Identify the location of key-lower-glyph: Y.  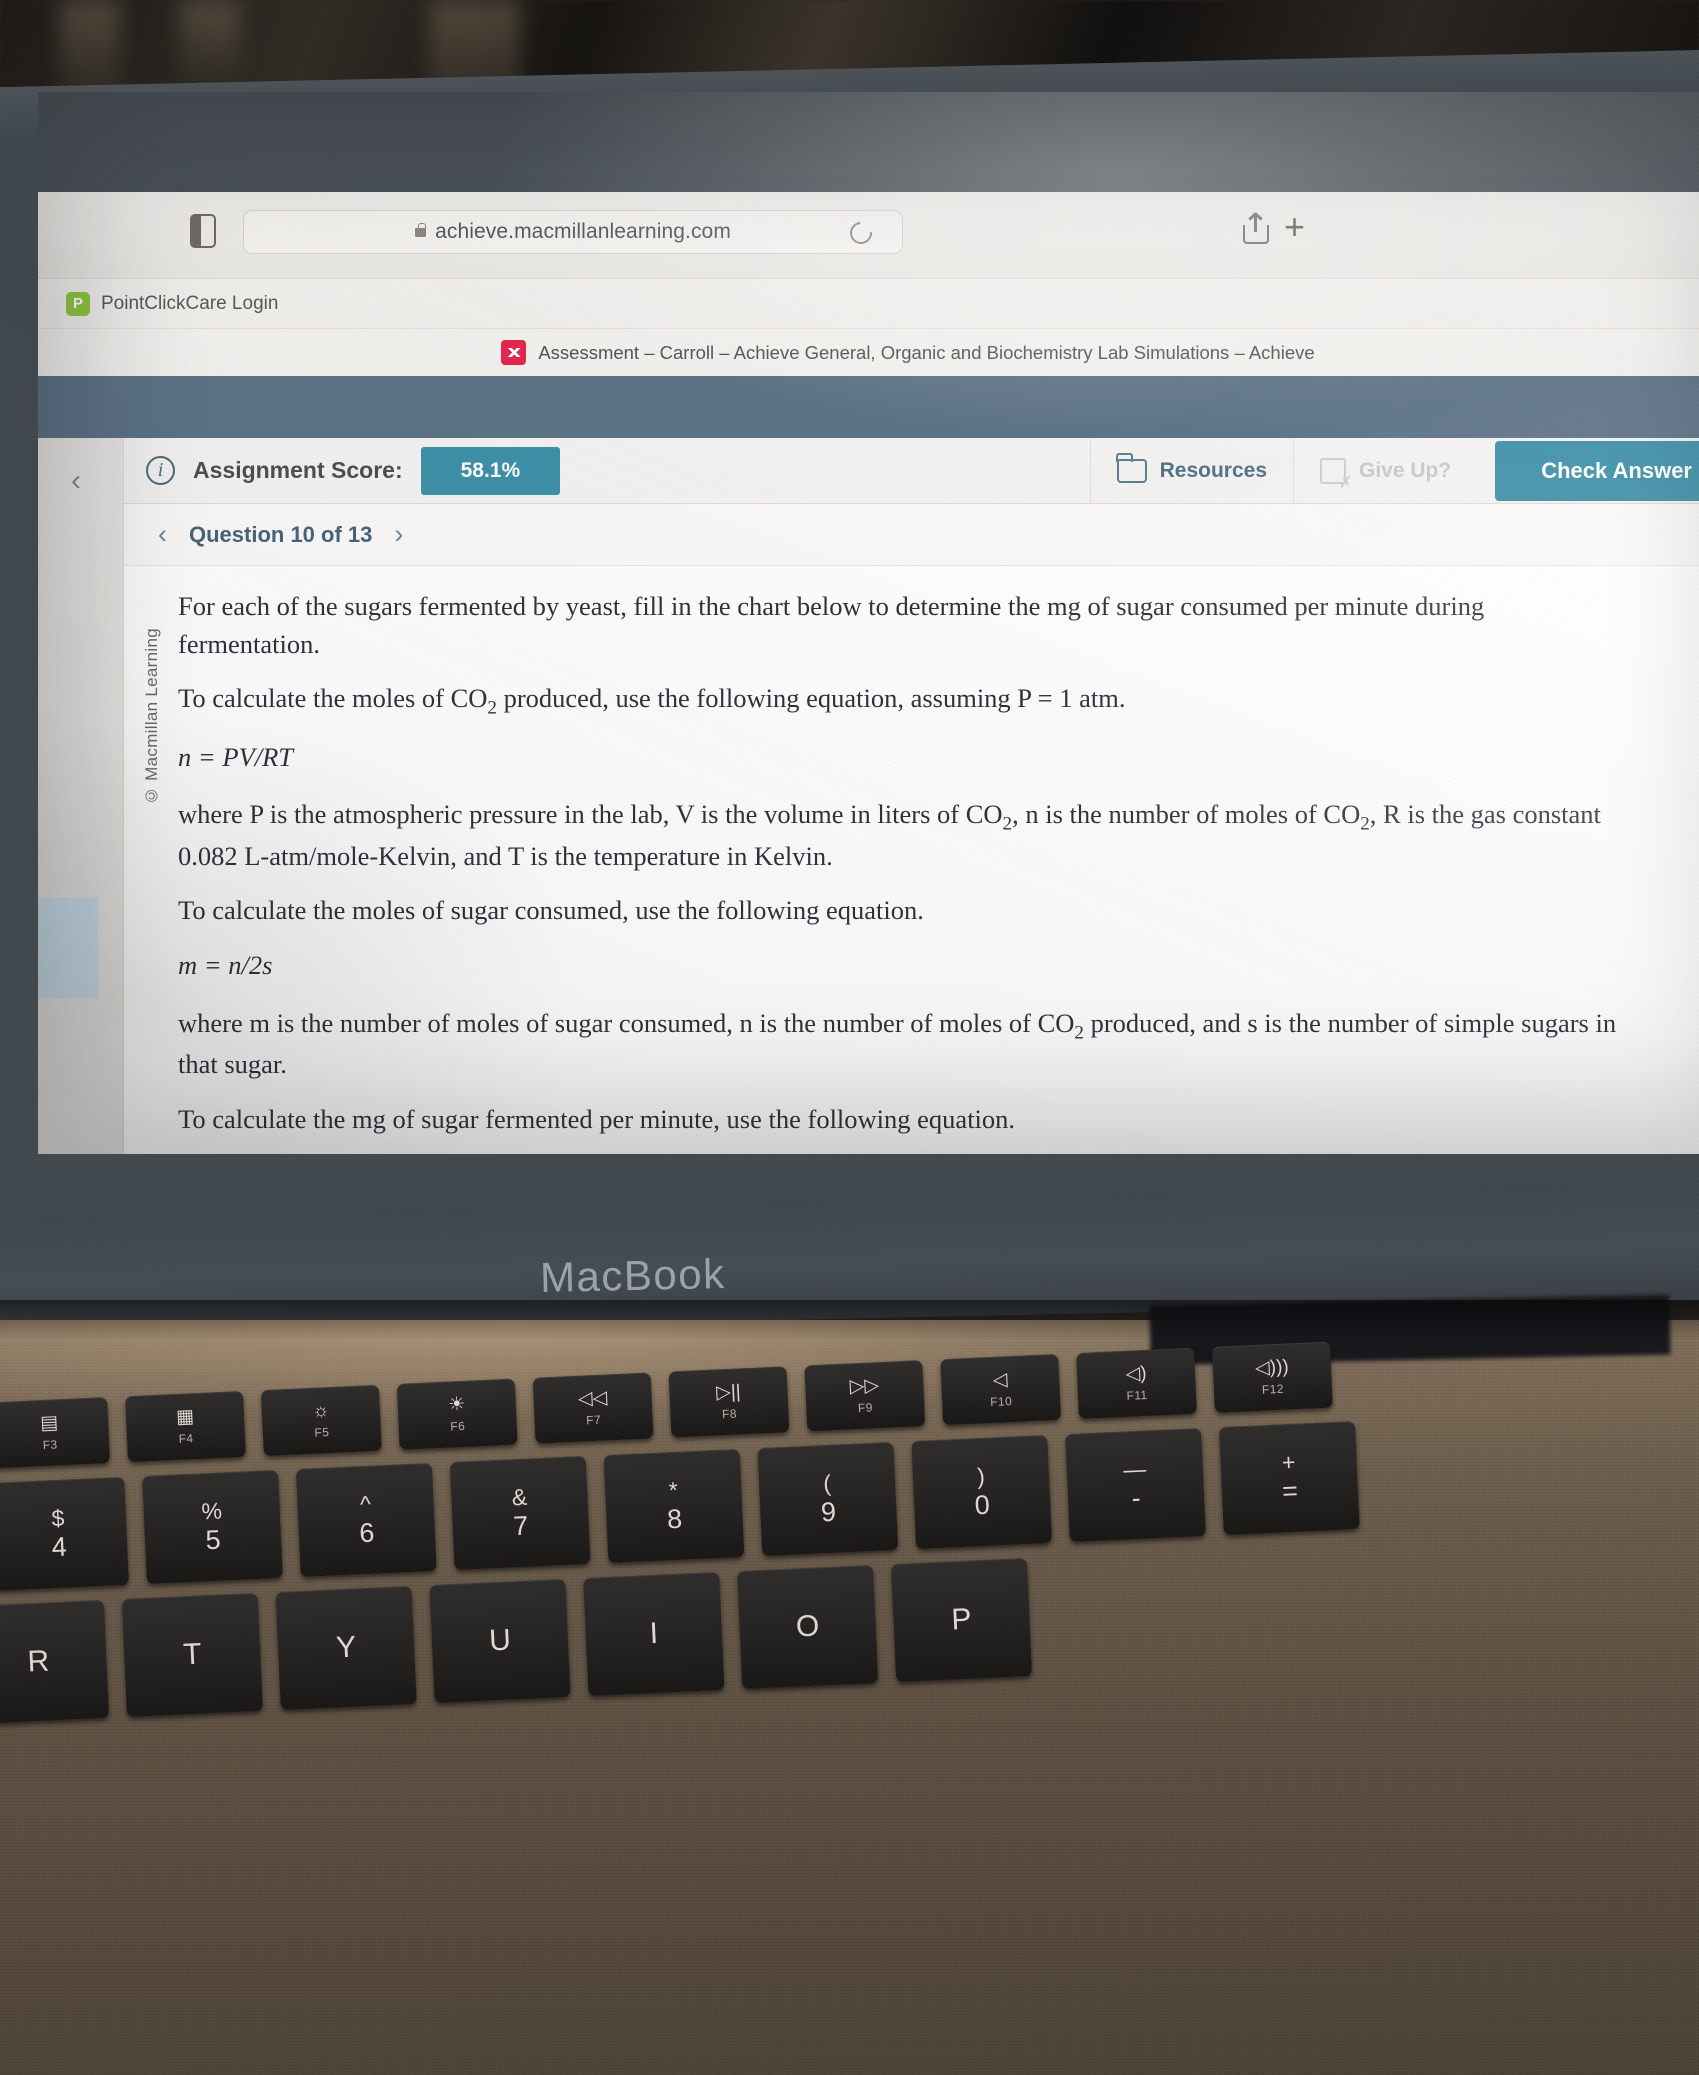
(346, 1647).